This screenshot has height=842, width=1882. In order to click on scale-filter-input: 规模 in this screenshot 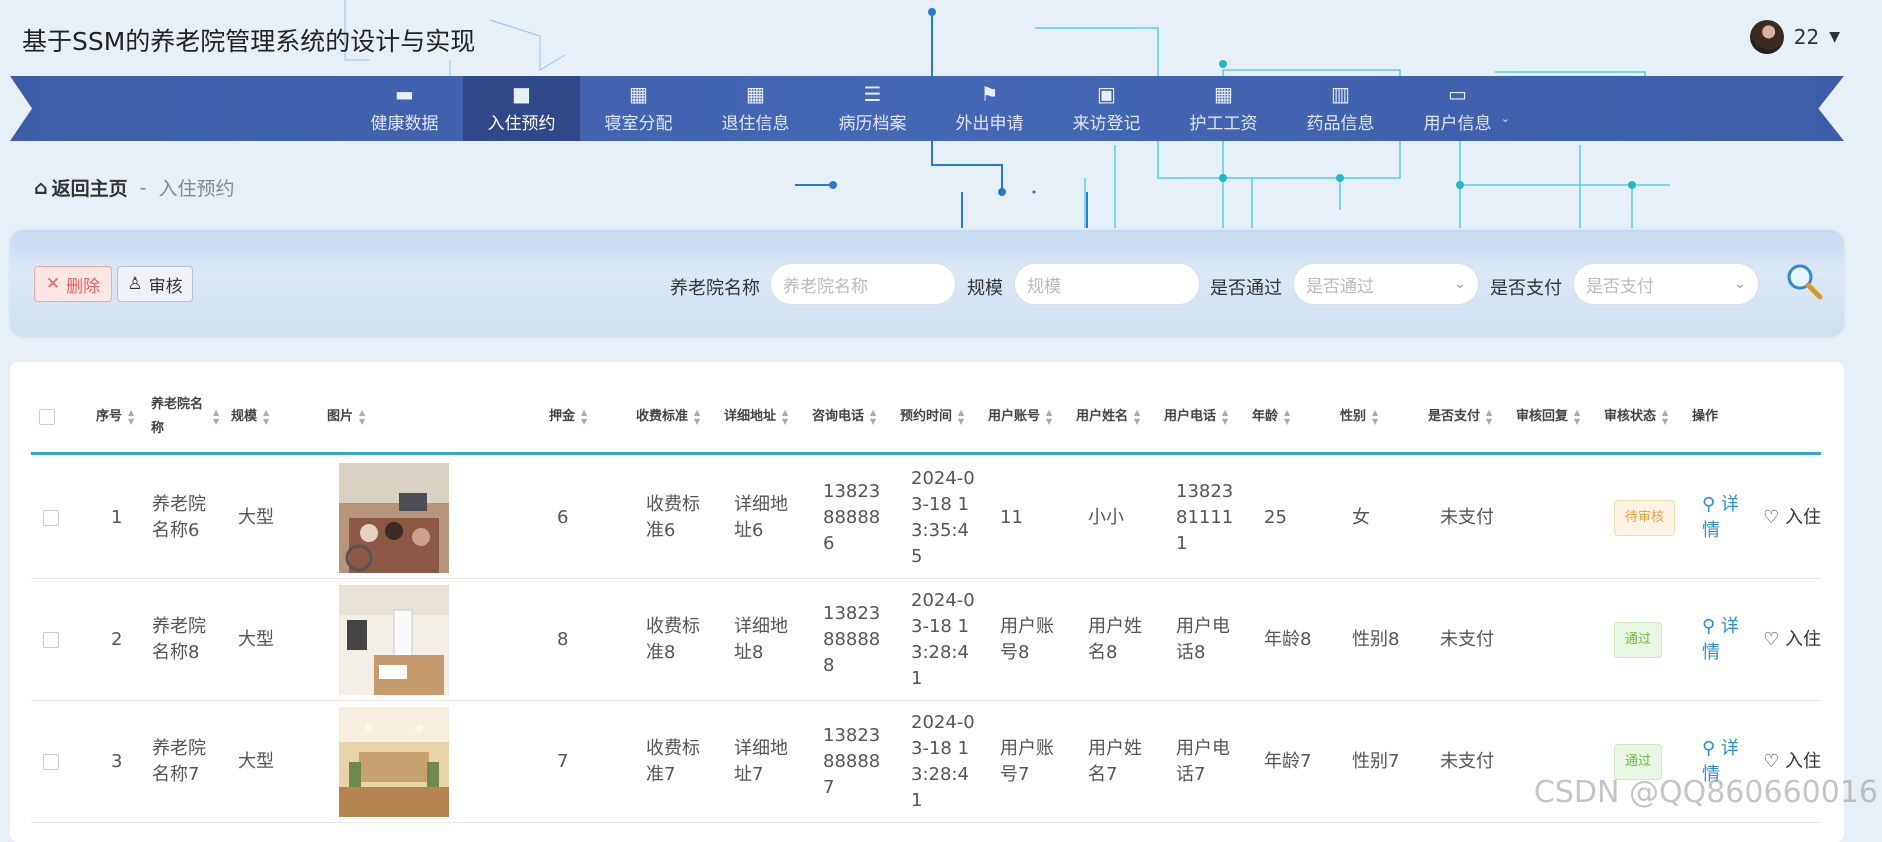, I will do `click(1107, 284)`.